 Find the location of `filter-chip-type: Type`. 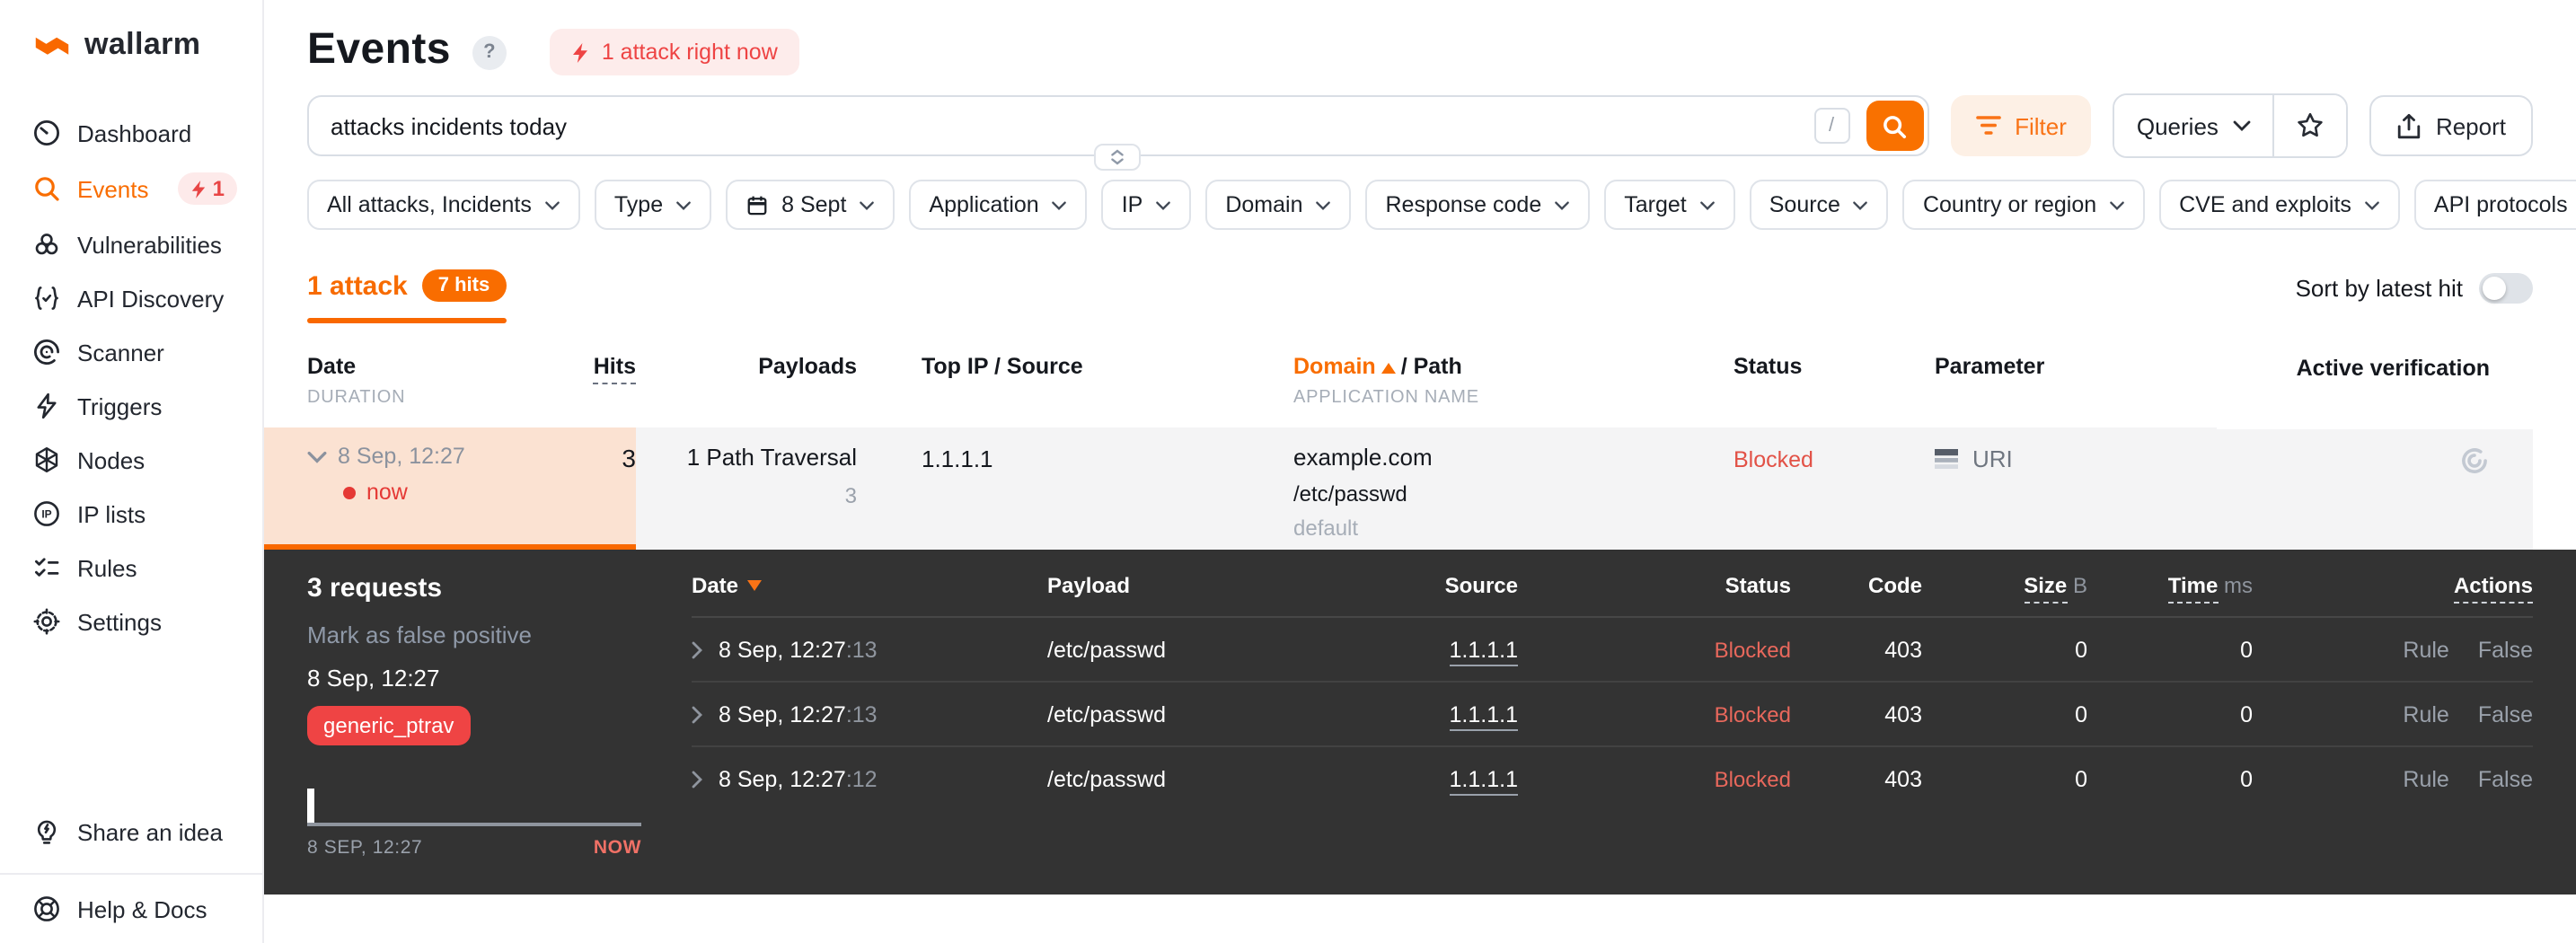

filter-chip-type: Type is located at coordinates (653, 205).